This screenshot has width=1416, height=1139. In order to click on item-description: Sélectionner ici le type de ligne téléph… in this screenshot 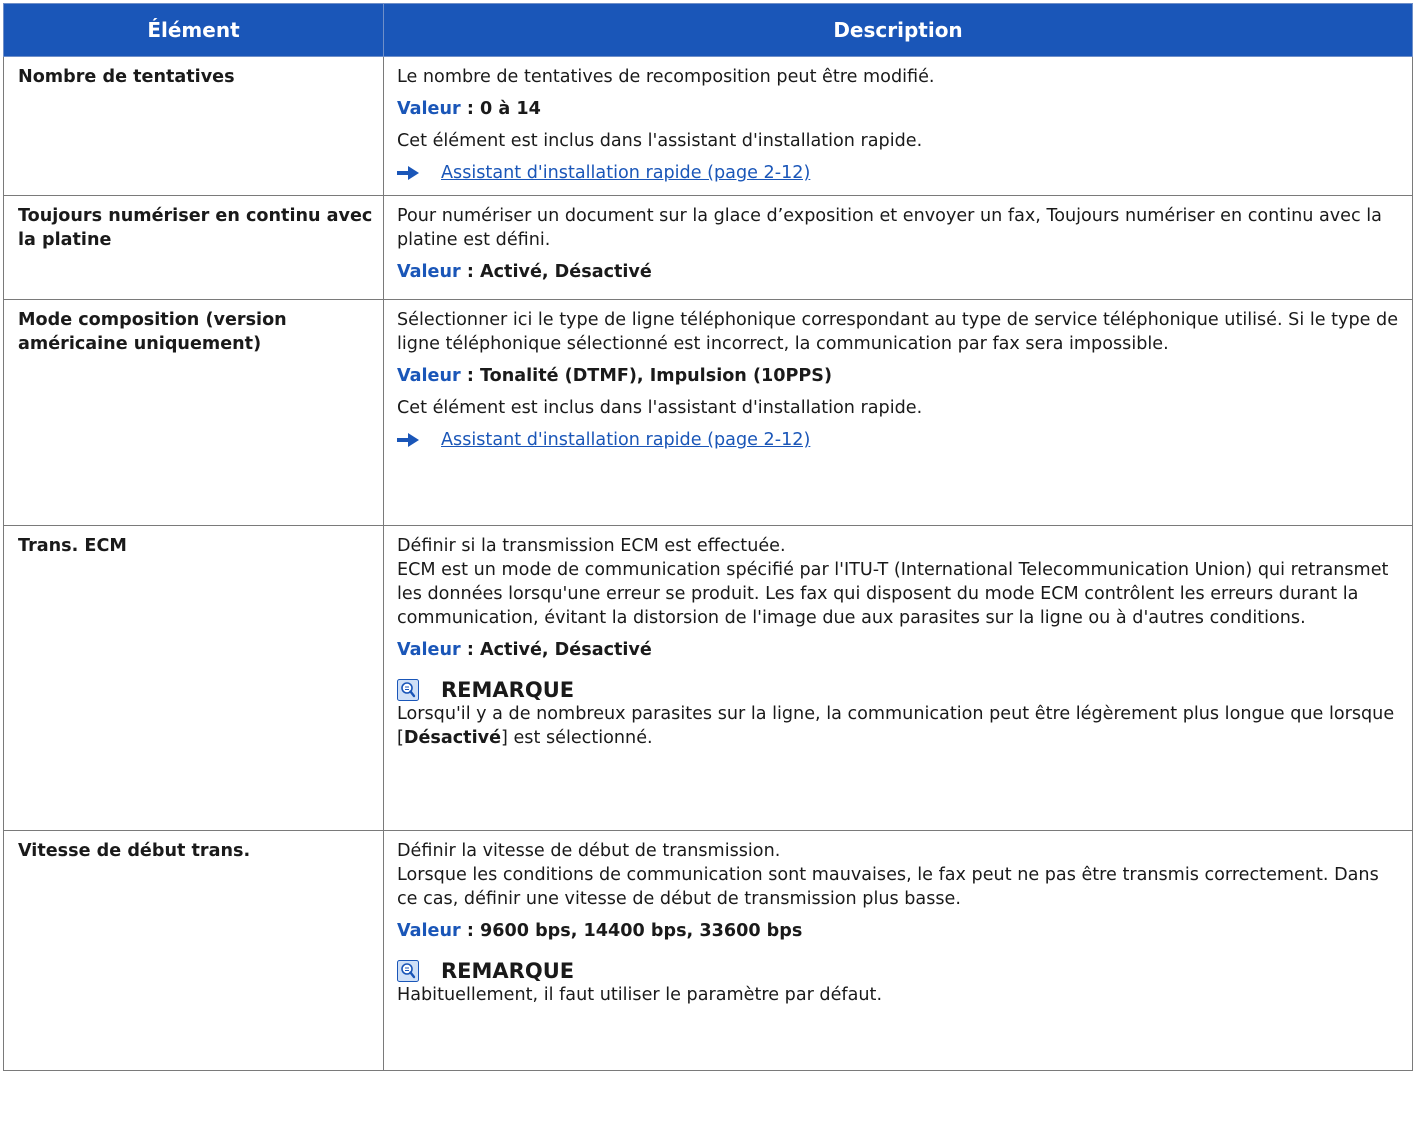, I will do `click(898, 412)`.